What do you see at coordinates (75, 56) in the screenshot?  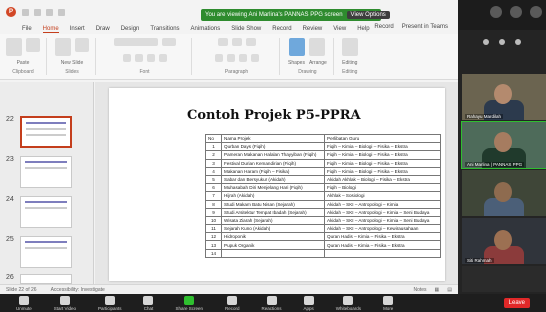 I see `slides-group: New Slide Slides` at bounding box center [75, 56].